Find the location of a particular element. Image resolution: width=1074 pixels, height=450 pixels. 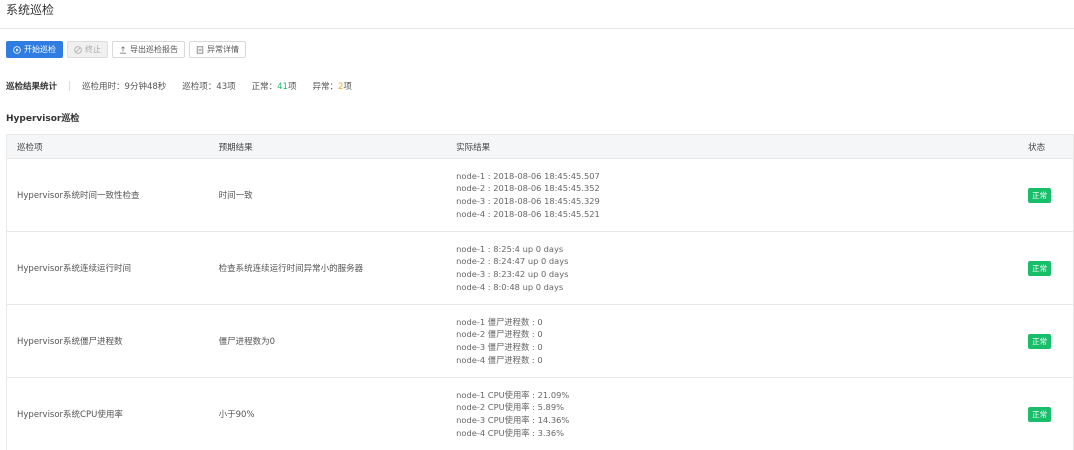

actual-line: node-3 : 2018-08-06 18:45:45.329 is located at coordinates (528, 201).